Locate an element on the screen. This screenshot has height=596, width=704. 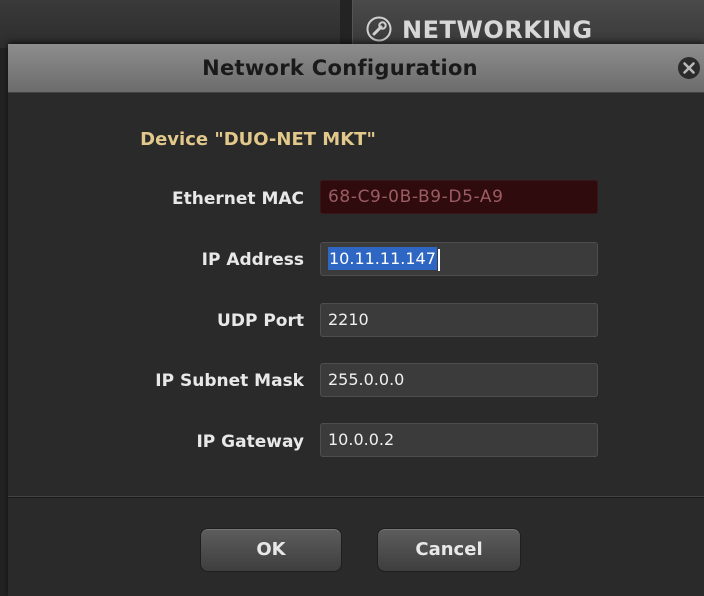
ethernet-mac-value: 68-C9-0B-B9-D5-A9 is located at coordinates (416, 197).